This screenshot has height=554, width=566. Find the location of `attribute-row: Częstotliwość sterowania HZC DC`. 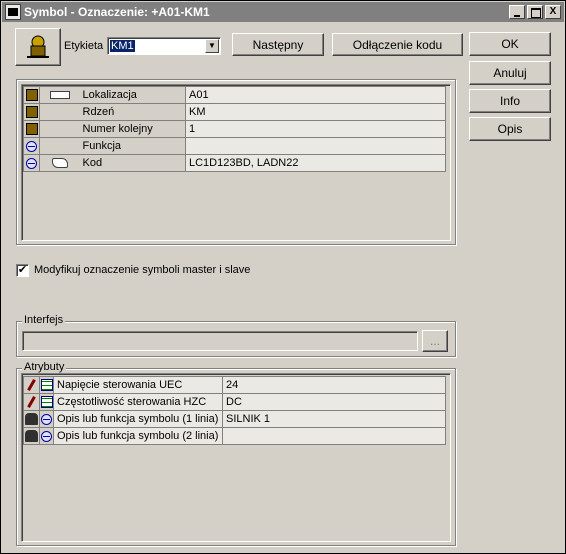

attribute-row: Częstotliwość sterowania HZC DC is located at coordinates (234, 402).